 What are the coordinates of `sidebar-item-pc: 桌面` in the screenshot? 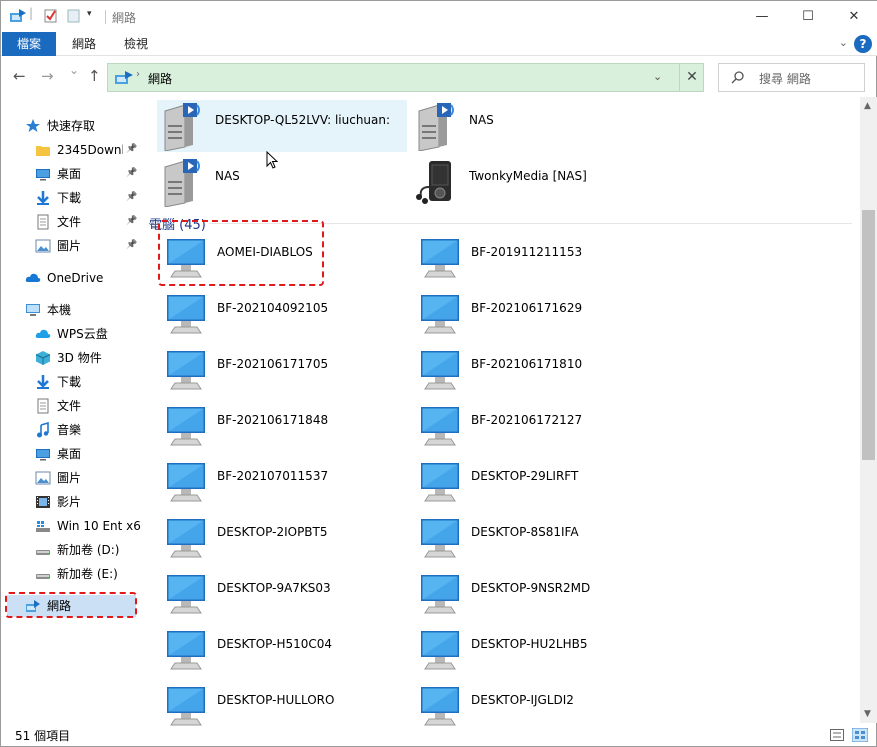 It's located at (88, 454).